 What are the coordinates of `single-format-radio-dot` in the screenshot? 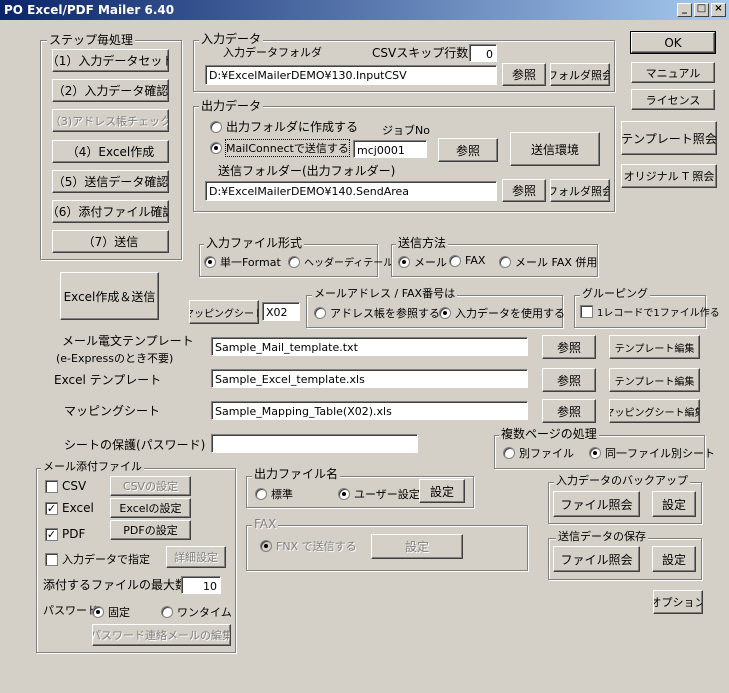 It's located at (210, 262).